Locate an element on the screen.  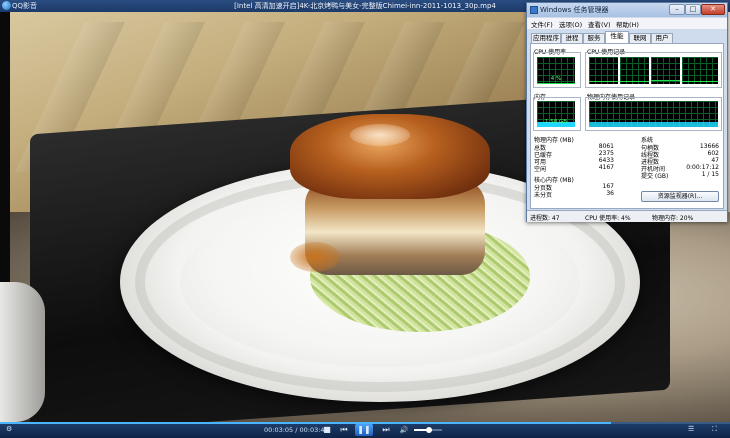
tab-performance: 性能 is located at coordinates (617, 37).